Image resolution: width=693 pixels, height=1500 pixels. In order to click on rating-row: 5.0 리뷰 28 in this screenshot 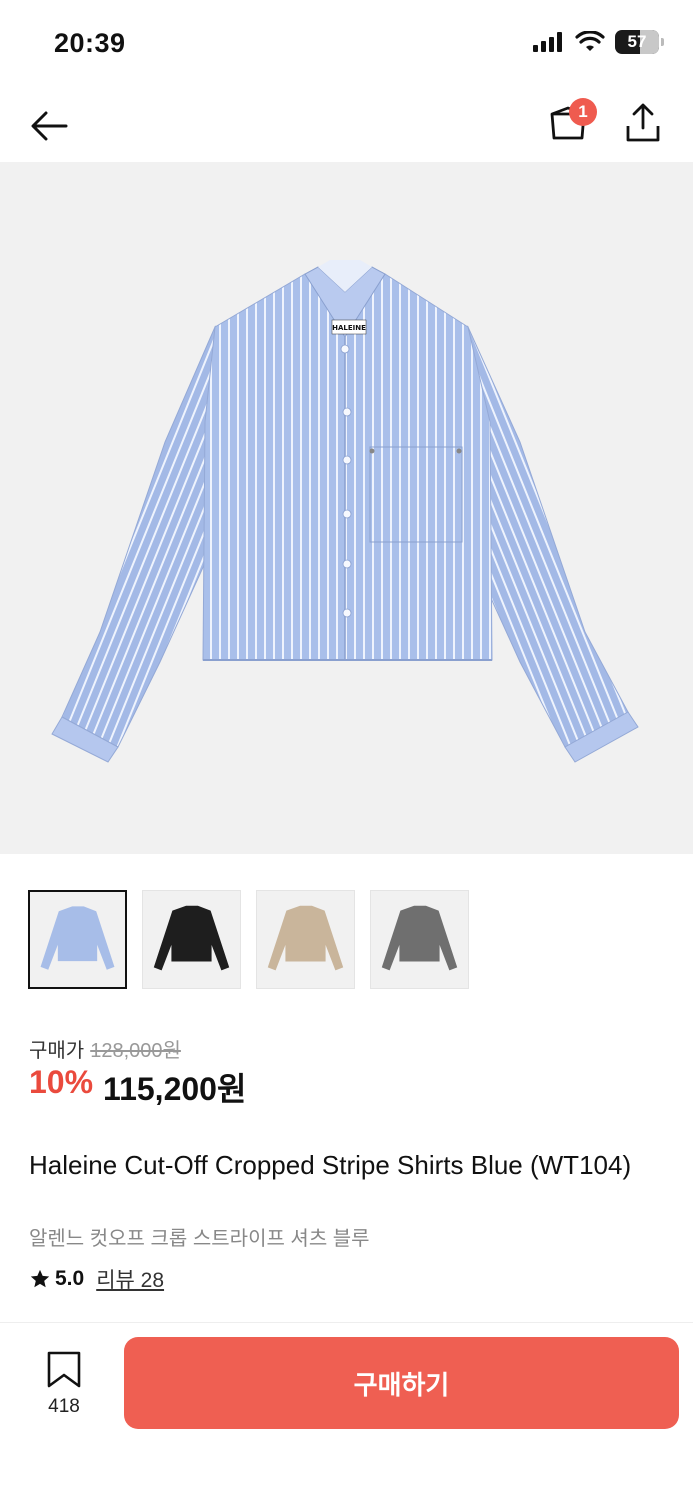, I will do `click(96, 1279)`.